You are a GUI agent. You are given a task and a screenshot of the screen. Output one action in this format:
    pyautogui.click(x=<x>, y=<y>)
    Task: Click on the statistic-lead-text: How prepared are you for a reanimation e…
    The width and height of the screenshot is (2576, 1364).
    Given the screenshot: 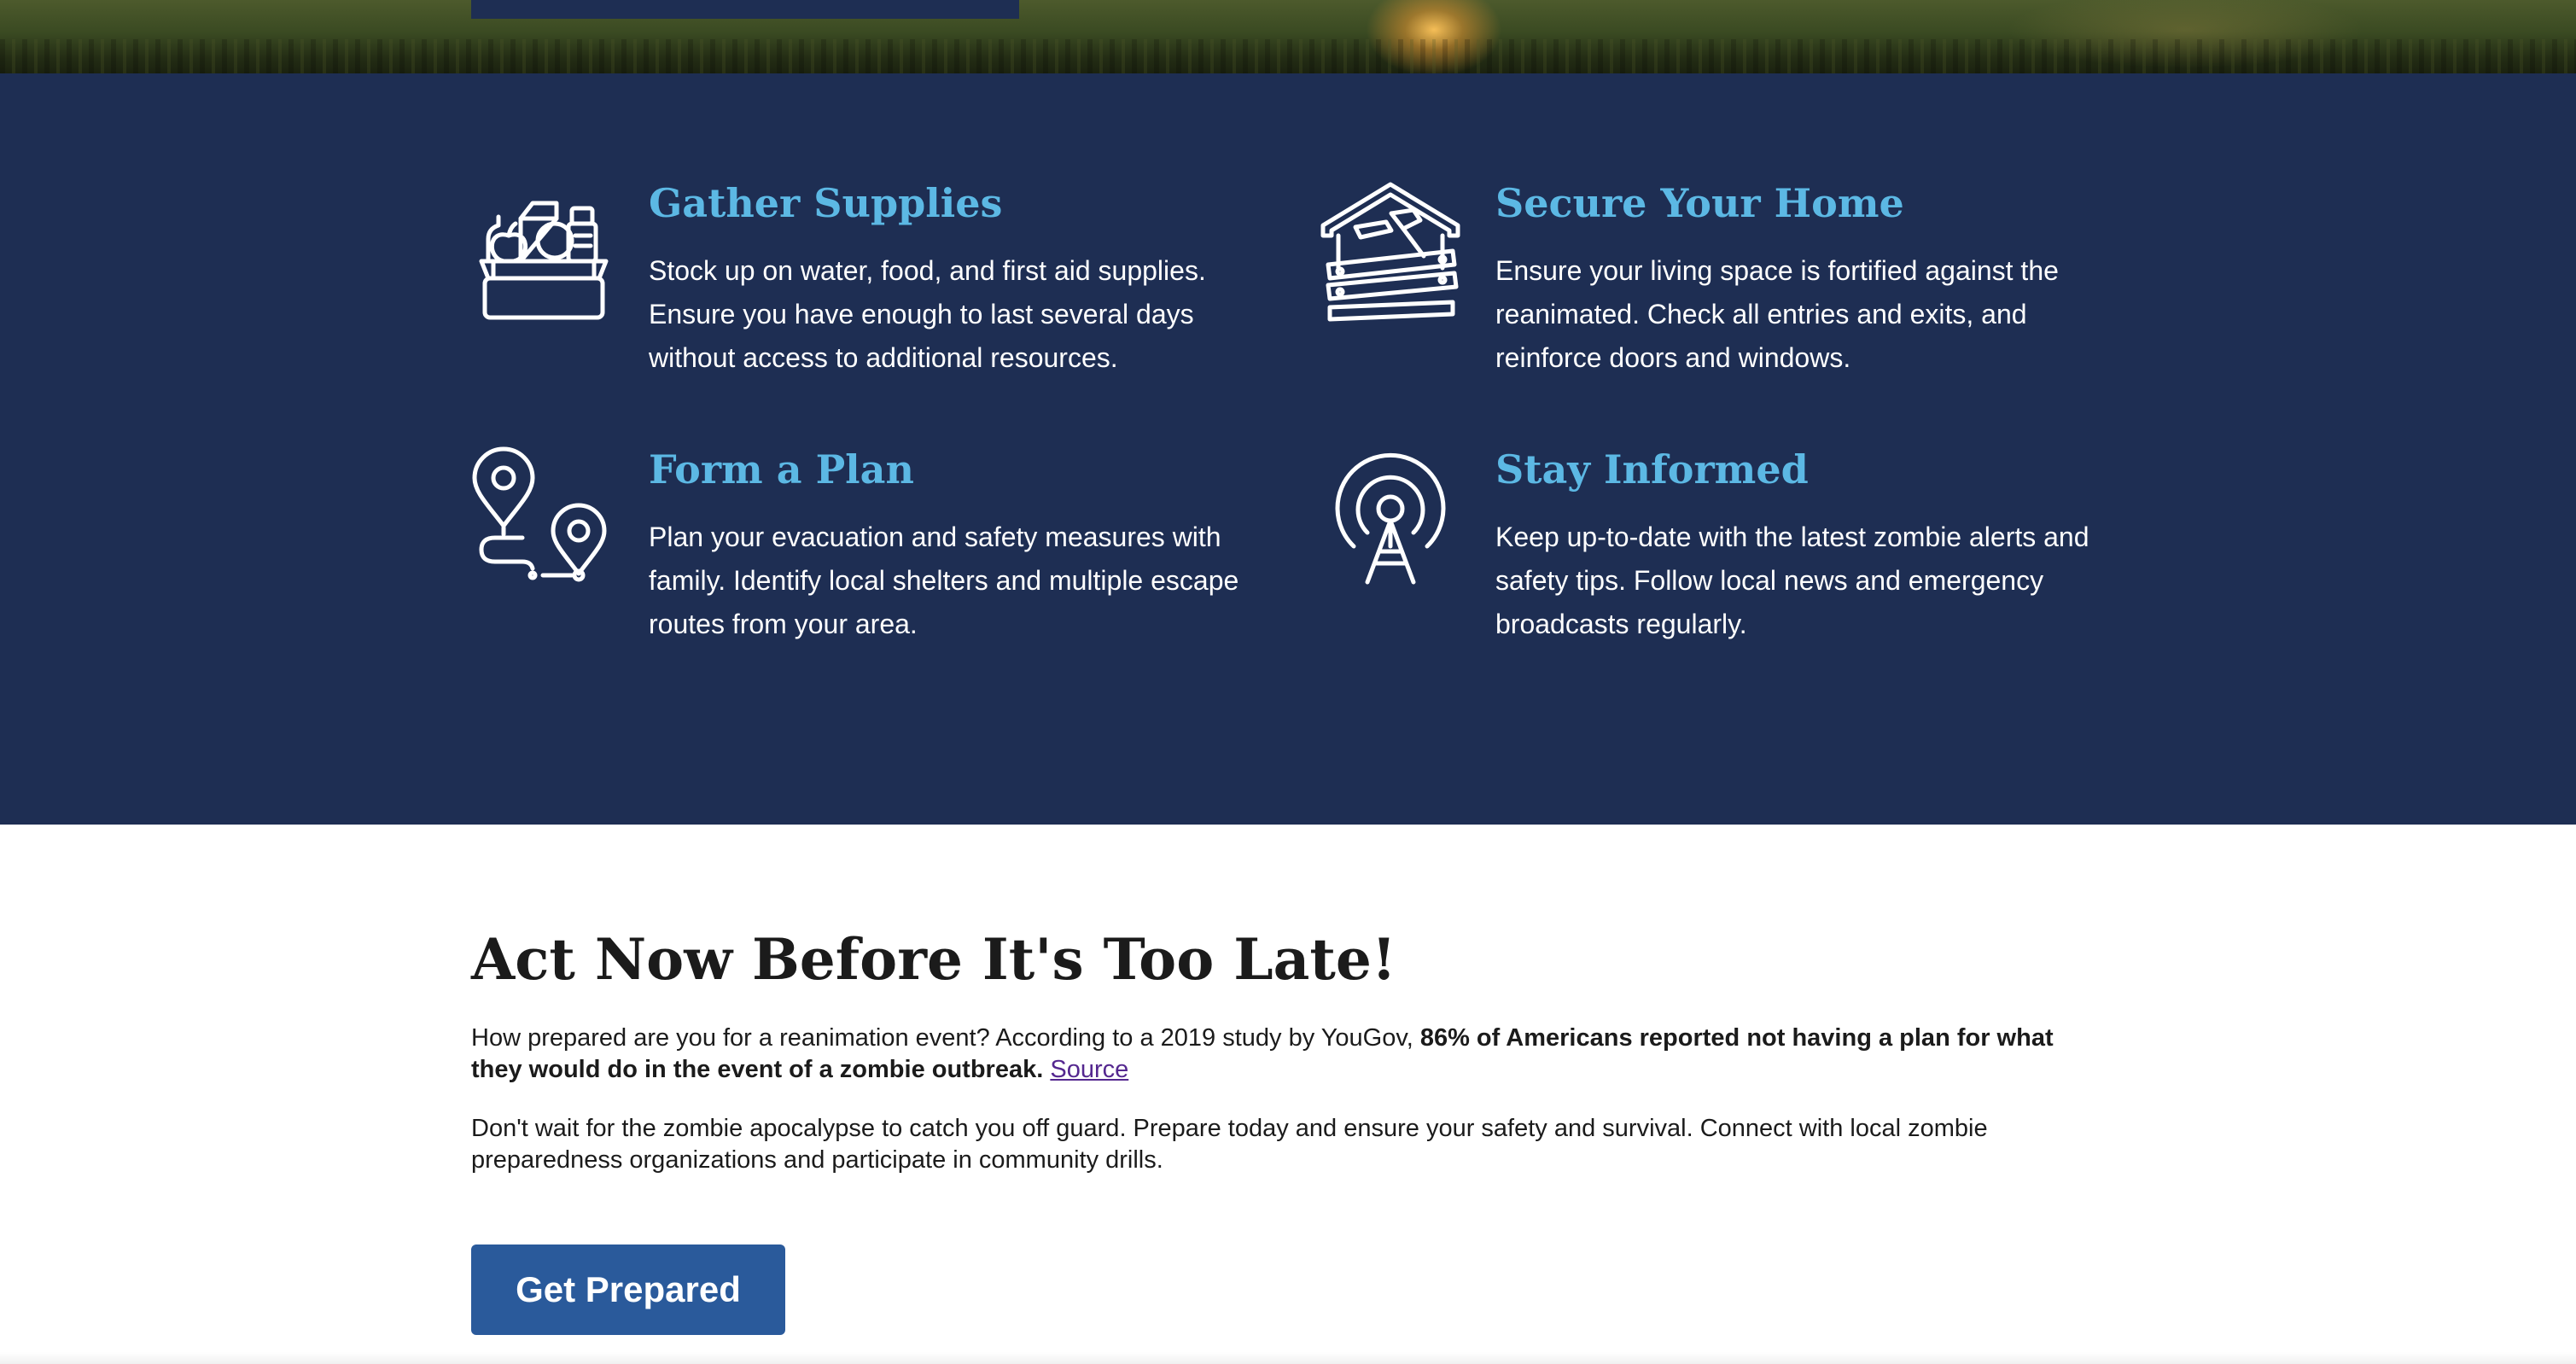 What is the action you would take?
    pyautogui.click(x=945, y=1038)
    